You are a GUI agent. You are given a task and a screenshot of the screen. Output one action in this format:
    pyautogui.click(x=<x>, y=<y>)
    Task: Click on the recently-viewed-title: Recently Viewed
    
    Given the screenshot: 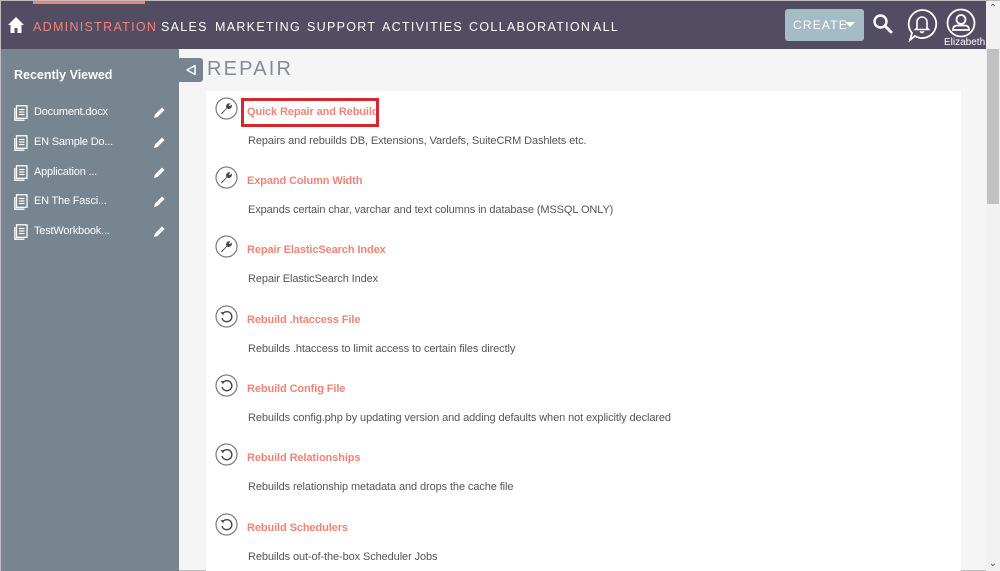 What is the action you would take?
    pyautogui.click(x=63, y=75)
    